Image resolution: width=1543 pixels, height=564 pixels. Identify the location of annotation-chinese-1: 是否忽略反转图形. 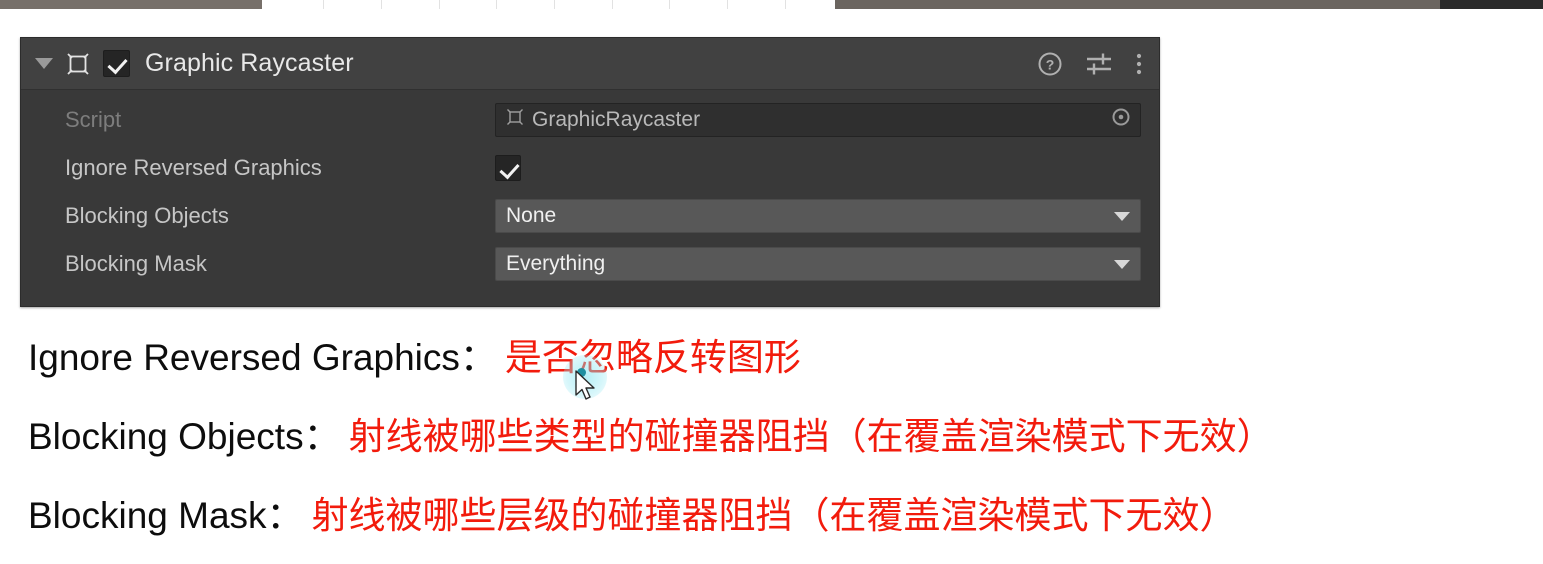
(652, 357).